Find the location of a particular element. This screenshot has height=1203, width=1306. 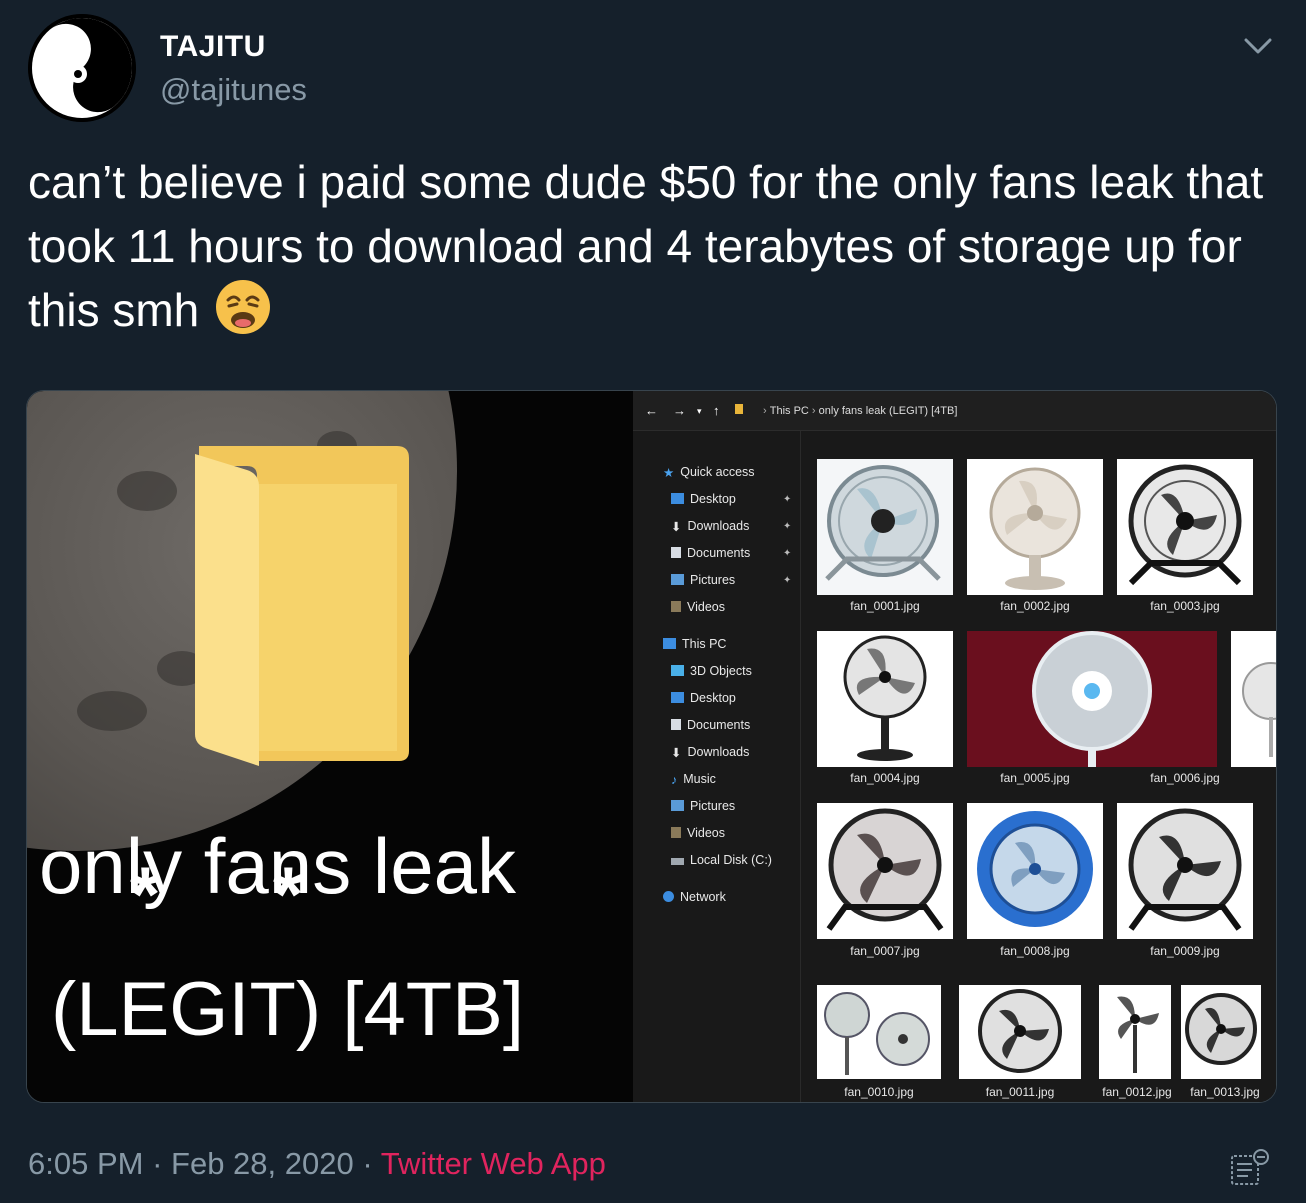

file-name: fan_0011.jpg is located at coordinates (1020, 1092).